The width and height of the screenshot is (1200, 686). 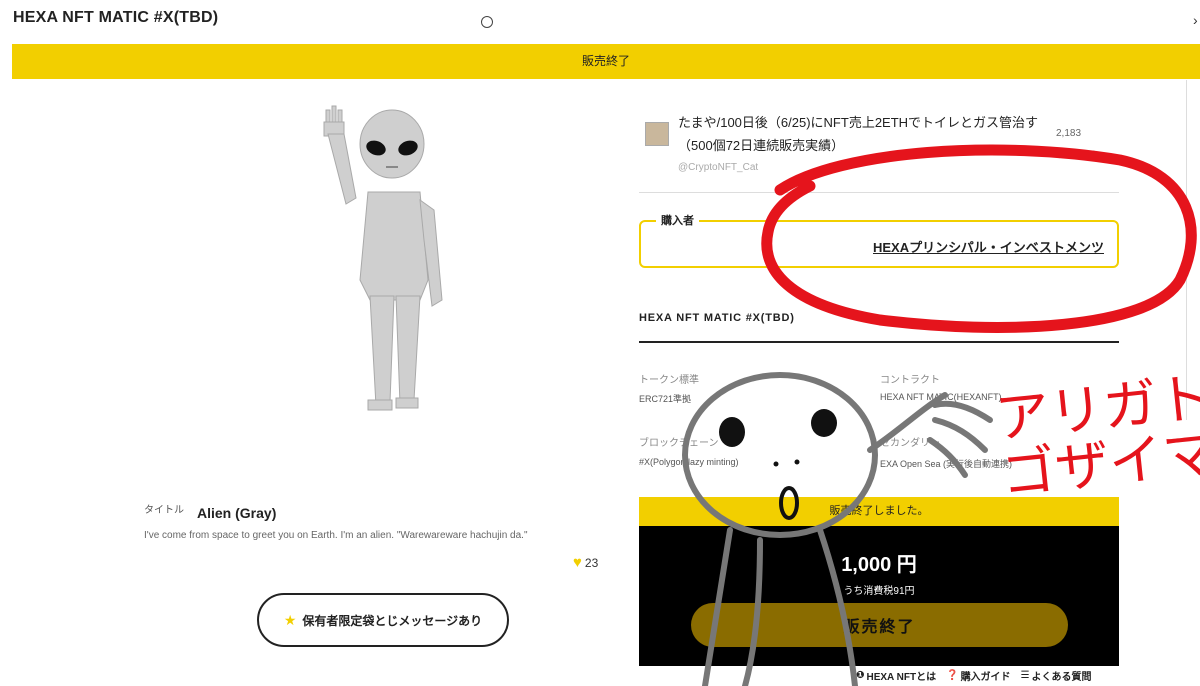 I want to click on contract-link: HEXA NFT MATIC(HEXANFT), so click(x=941, y=397).